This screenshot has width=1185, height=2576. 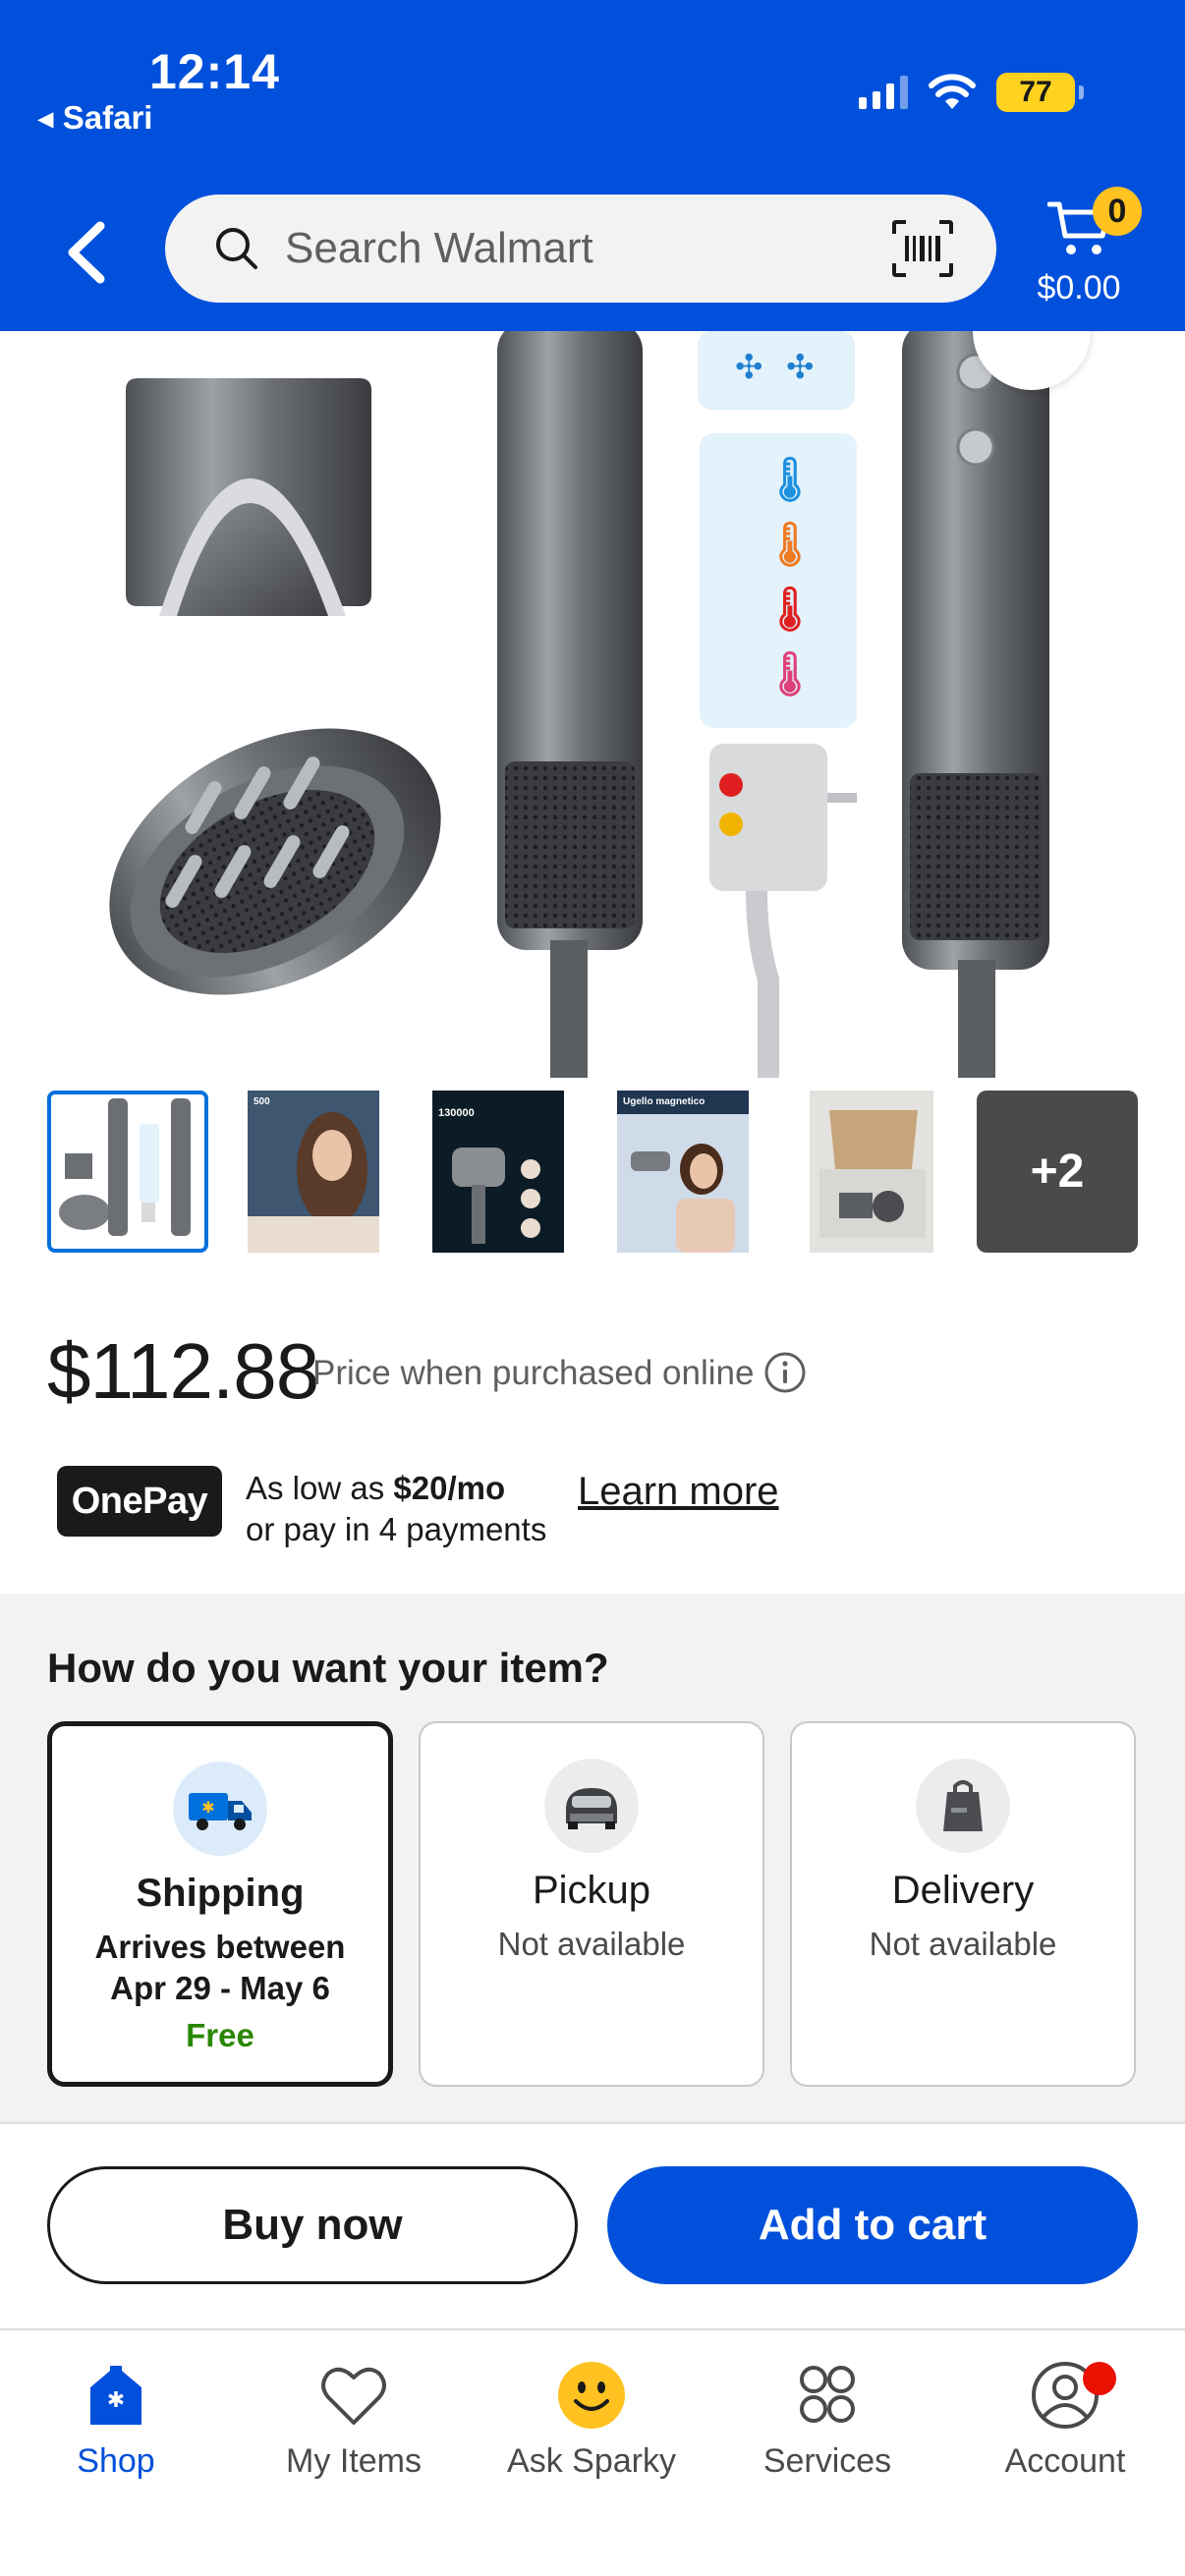 I want to click on delivery-title: Delivery, so click(x=963, y=1890).